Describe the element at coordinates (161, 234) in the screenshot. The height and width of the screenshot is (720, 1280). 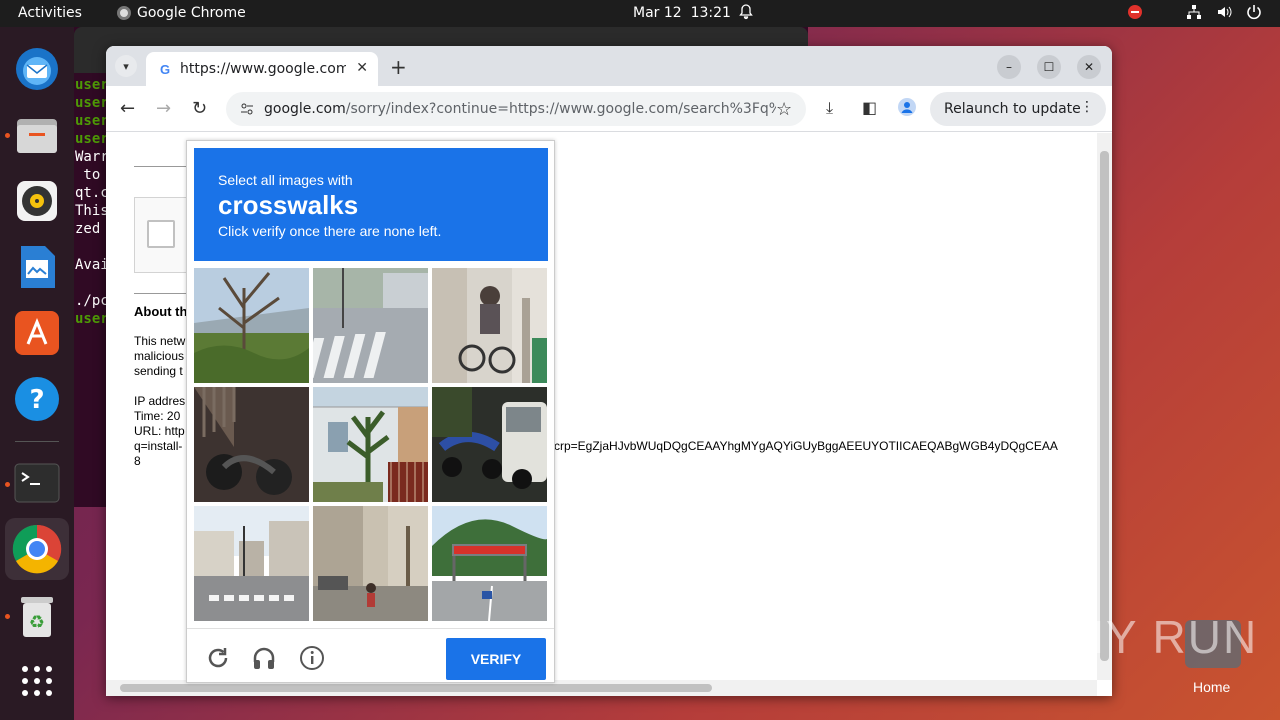
I see `recaptcha-checkbox` at that location.